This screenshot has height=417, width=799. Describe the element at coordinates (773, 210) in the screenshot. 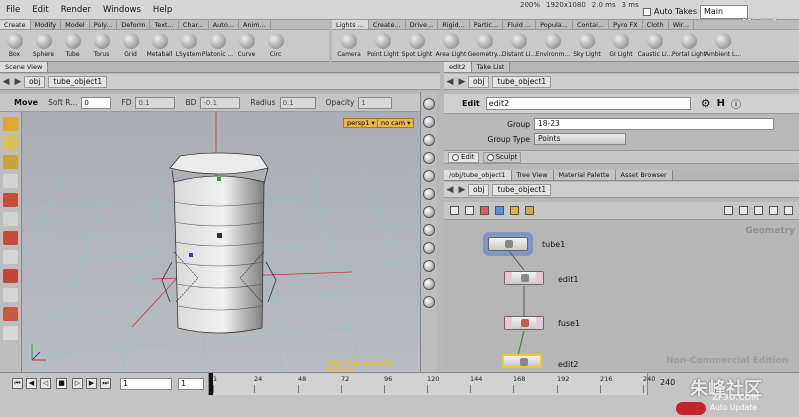

I see `zoom-icon` at that location.